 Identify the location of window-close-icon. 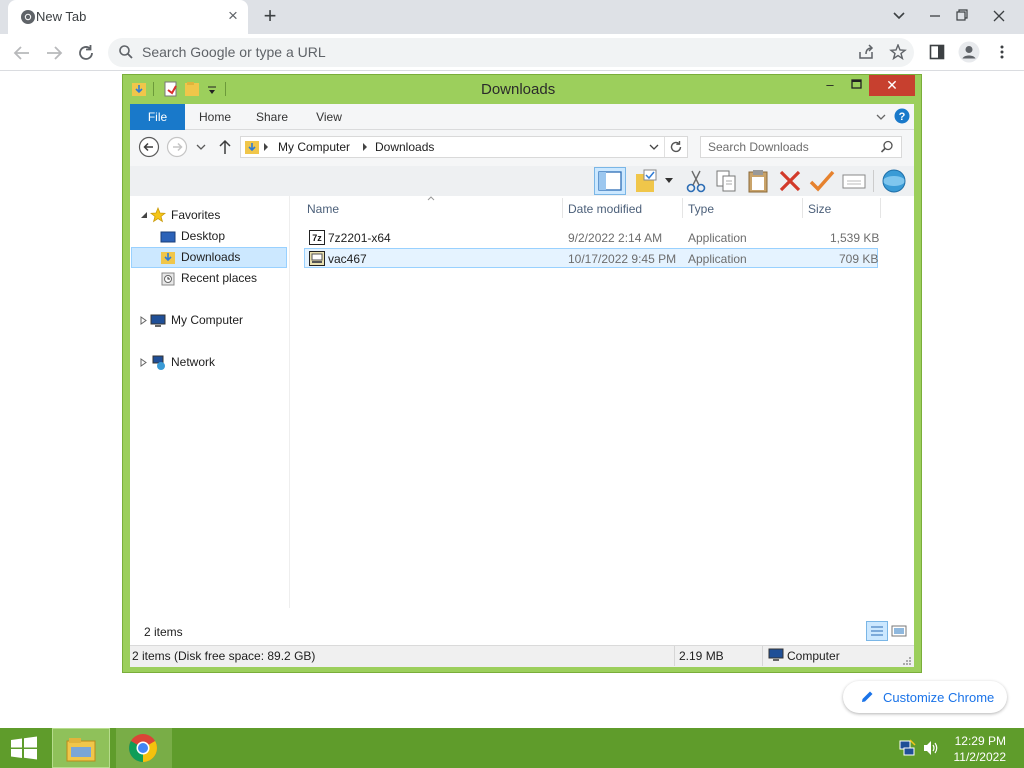
(999, 16).